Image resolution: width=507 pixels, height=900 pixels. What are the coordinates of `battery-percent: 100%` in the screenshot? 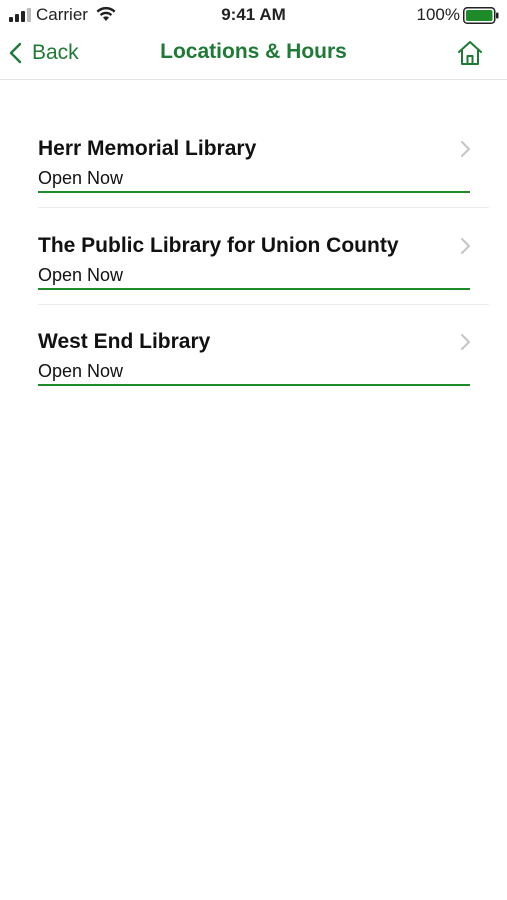 It's located at (438, 14).